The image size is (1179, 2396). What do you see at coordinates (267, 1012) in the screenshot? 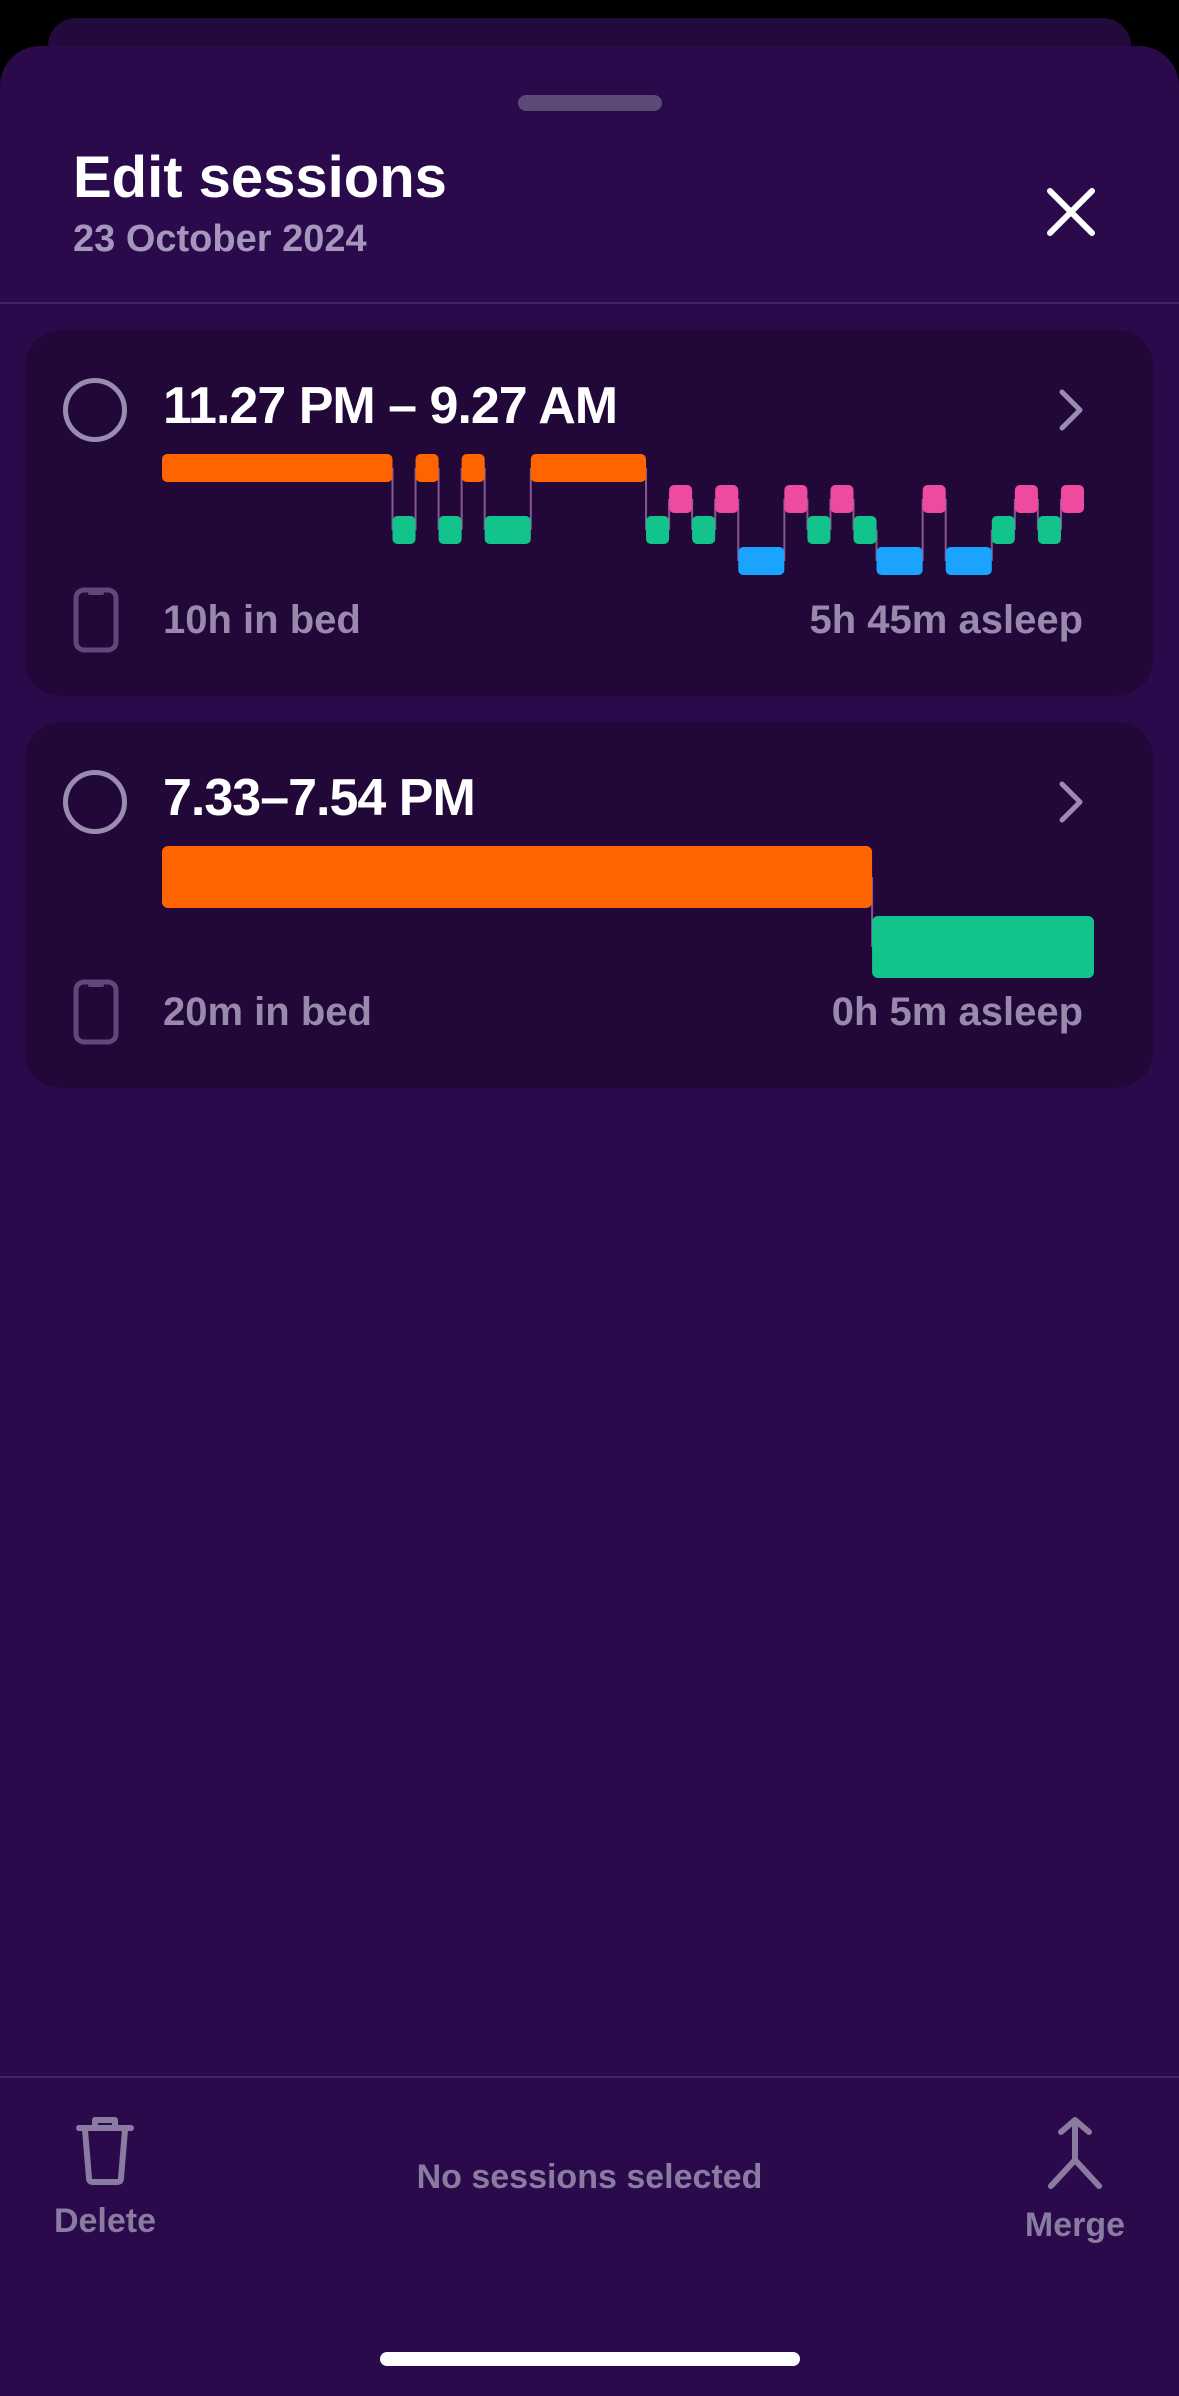
I see `in-bed-duration: 20m in bed` at bounding box center [267, 1012].